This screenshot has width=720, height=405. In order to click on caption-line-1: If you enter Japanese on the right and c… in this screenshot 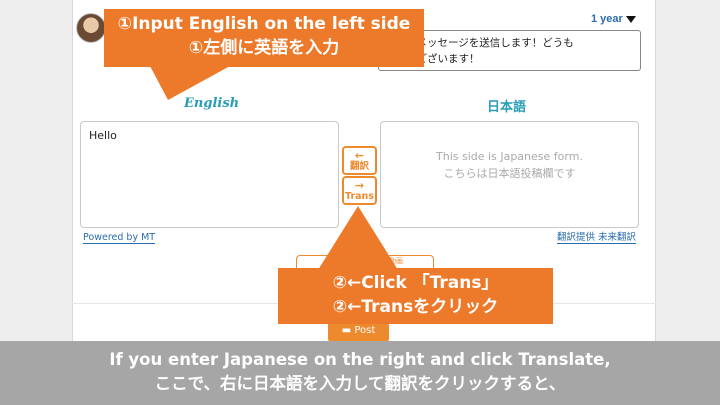, I will do `click(360, 359)`.